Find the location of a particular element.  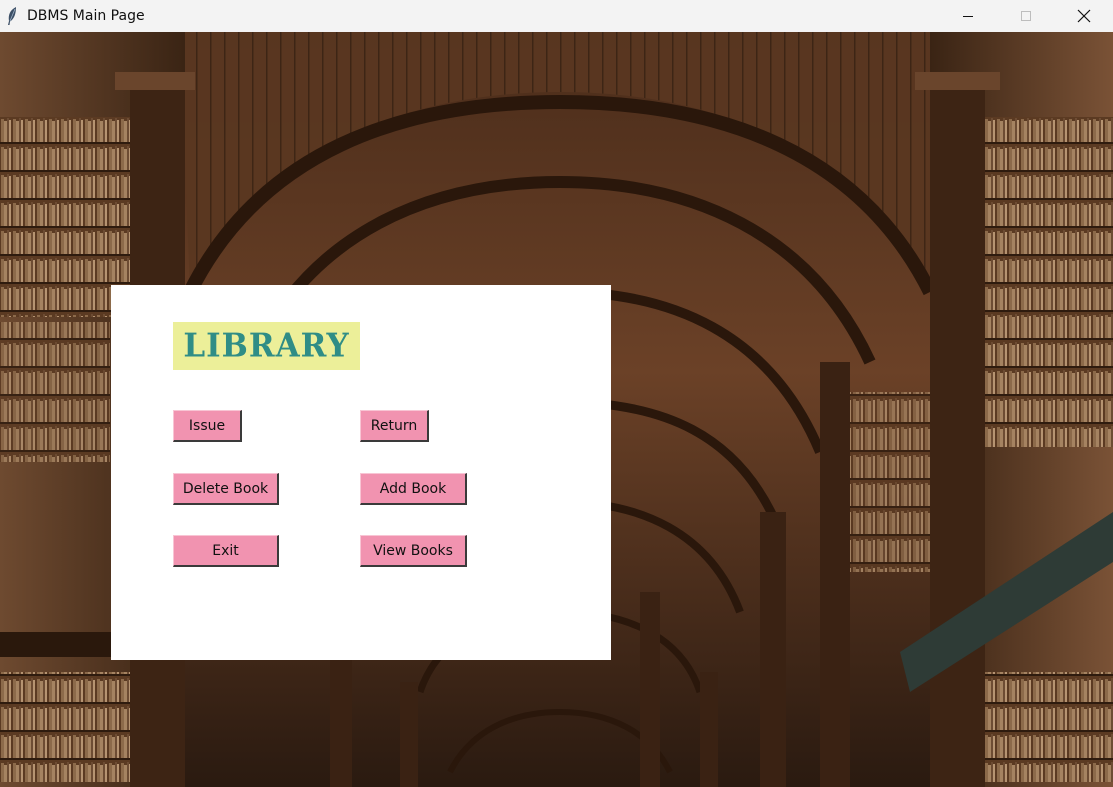

window-controls is located at coordinates (1026, 16).